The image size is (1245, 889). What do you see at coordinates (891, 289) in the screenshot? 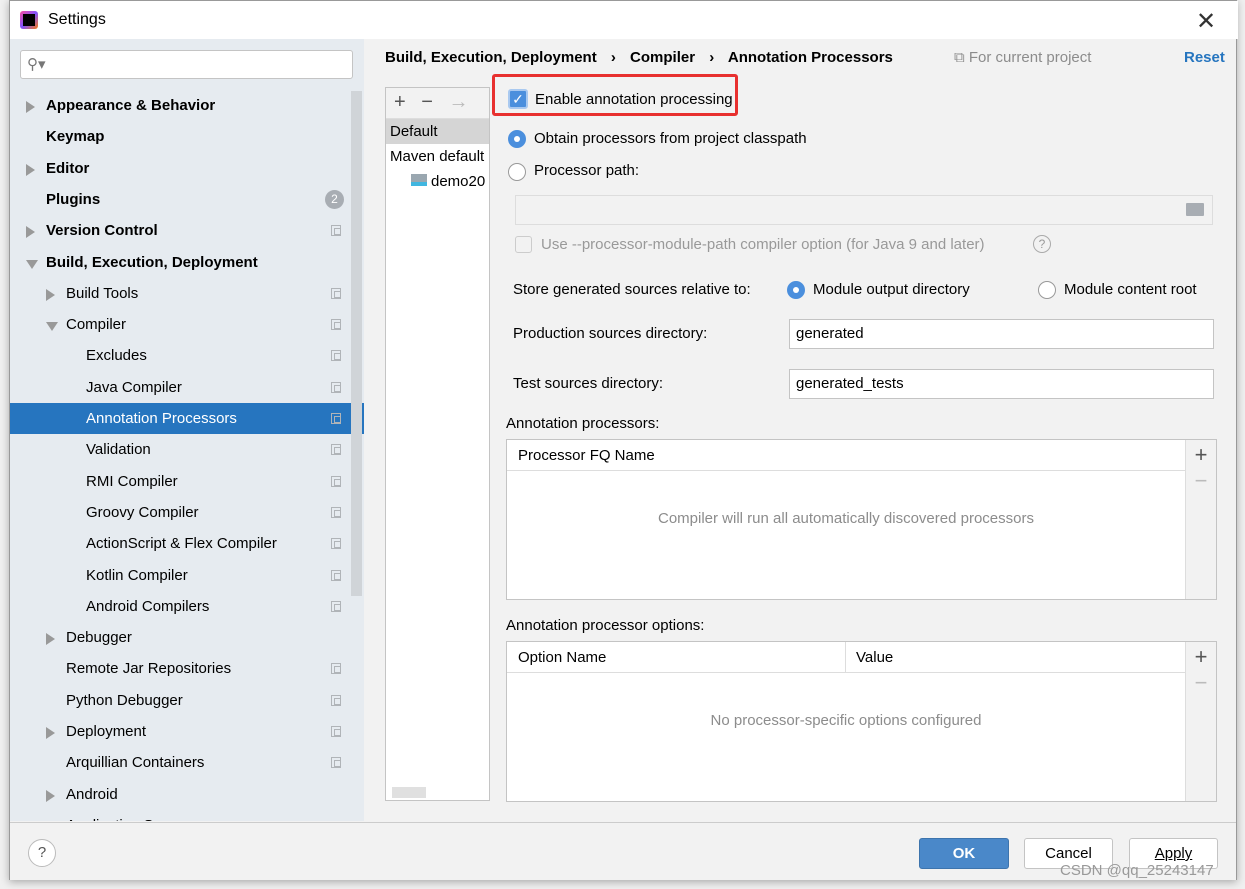
I see `store-output-label: Module output directory` at bounding box center [891, 289].